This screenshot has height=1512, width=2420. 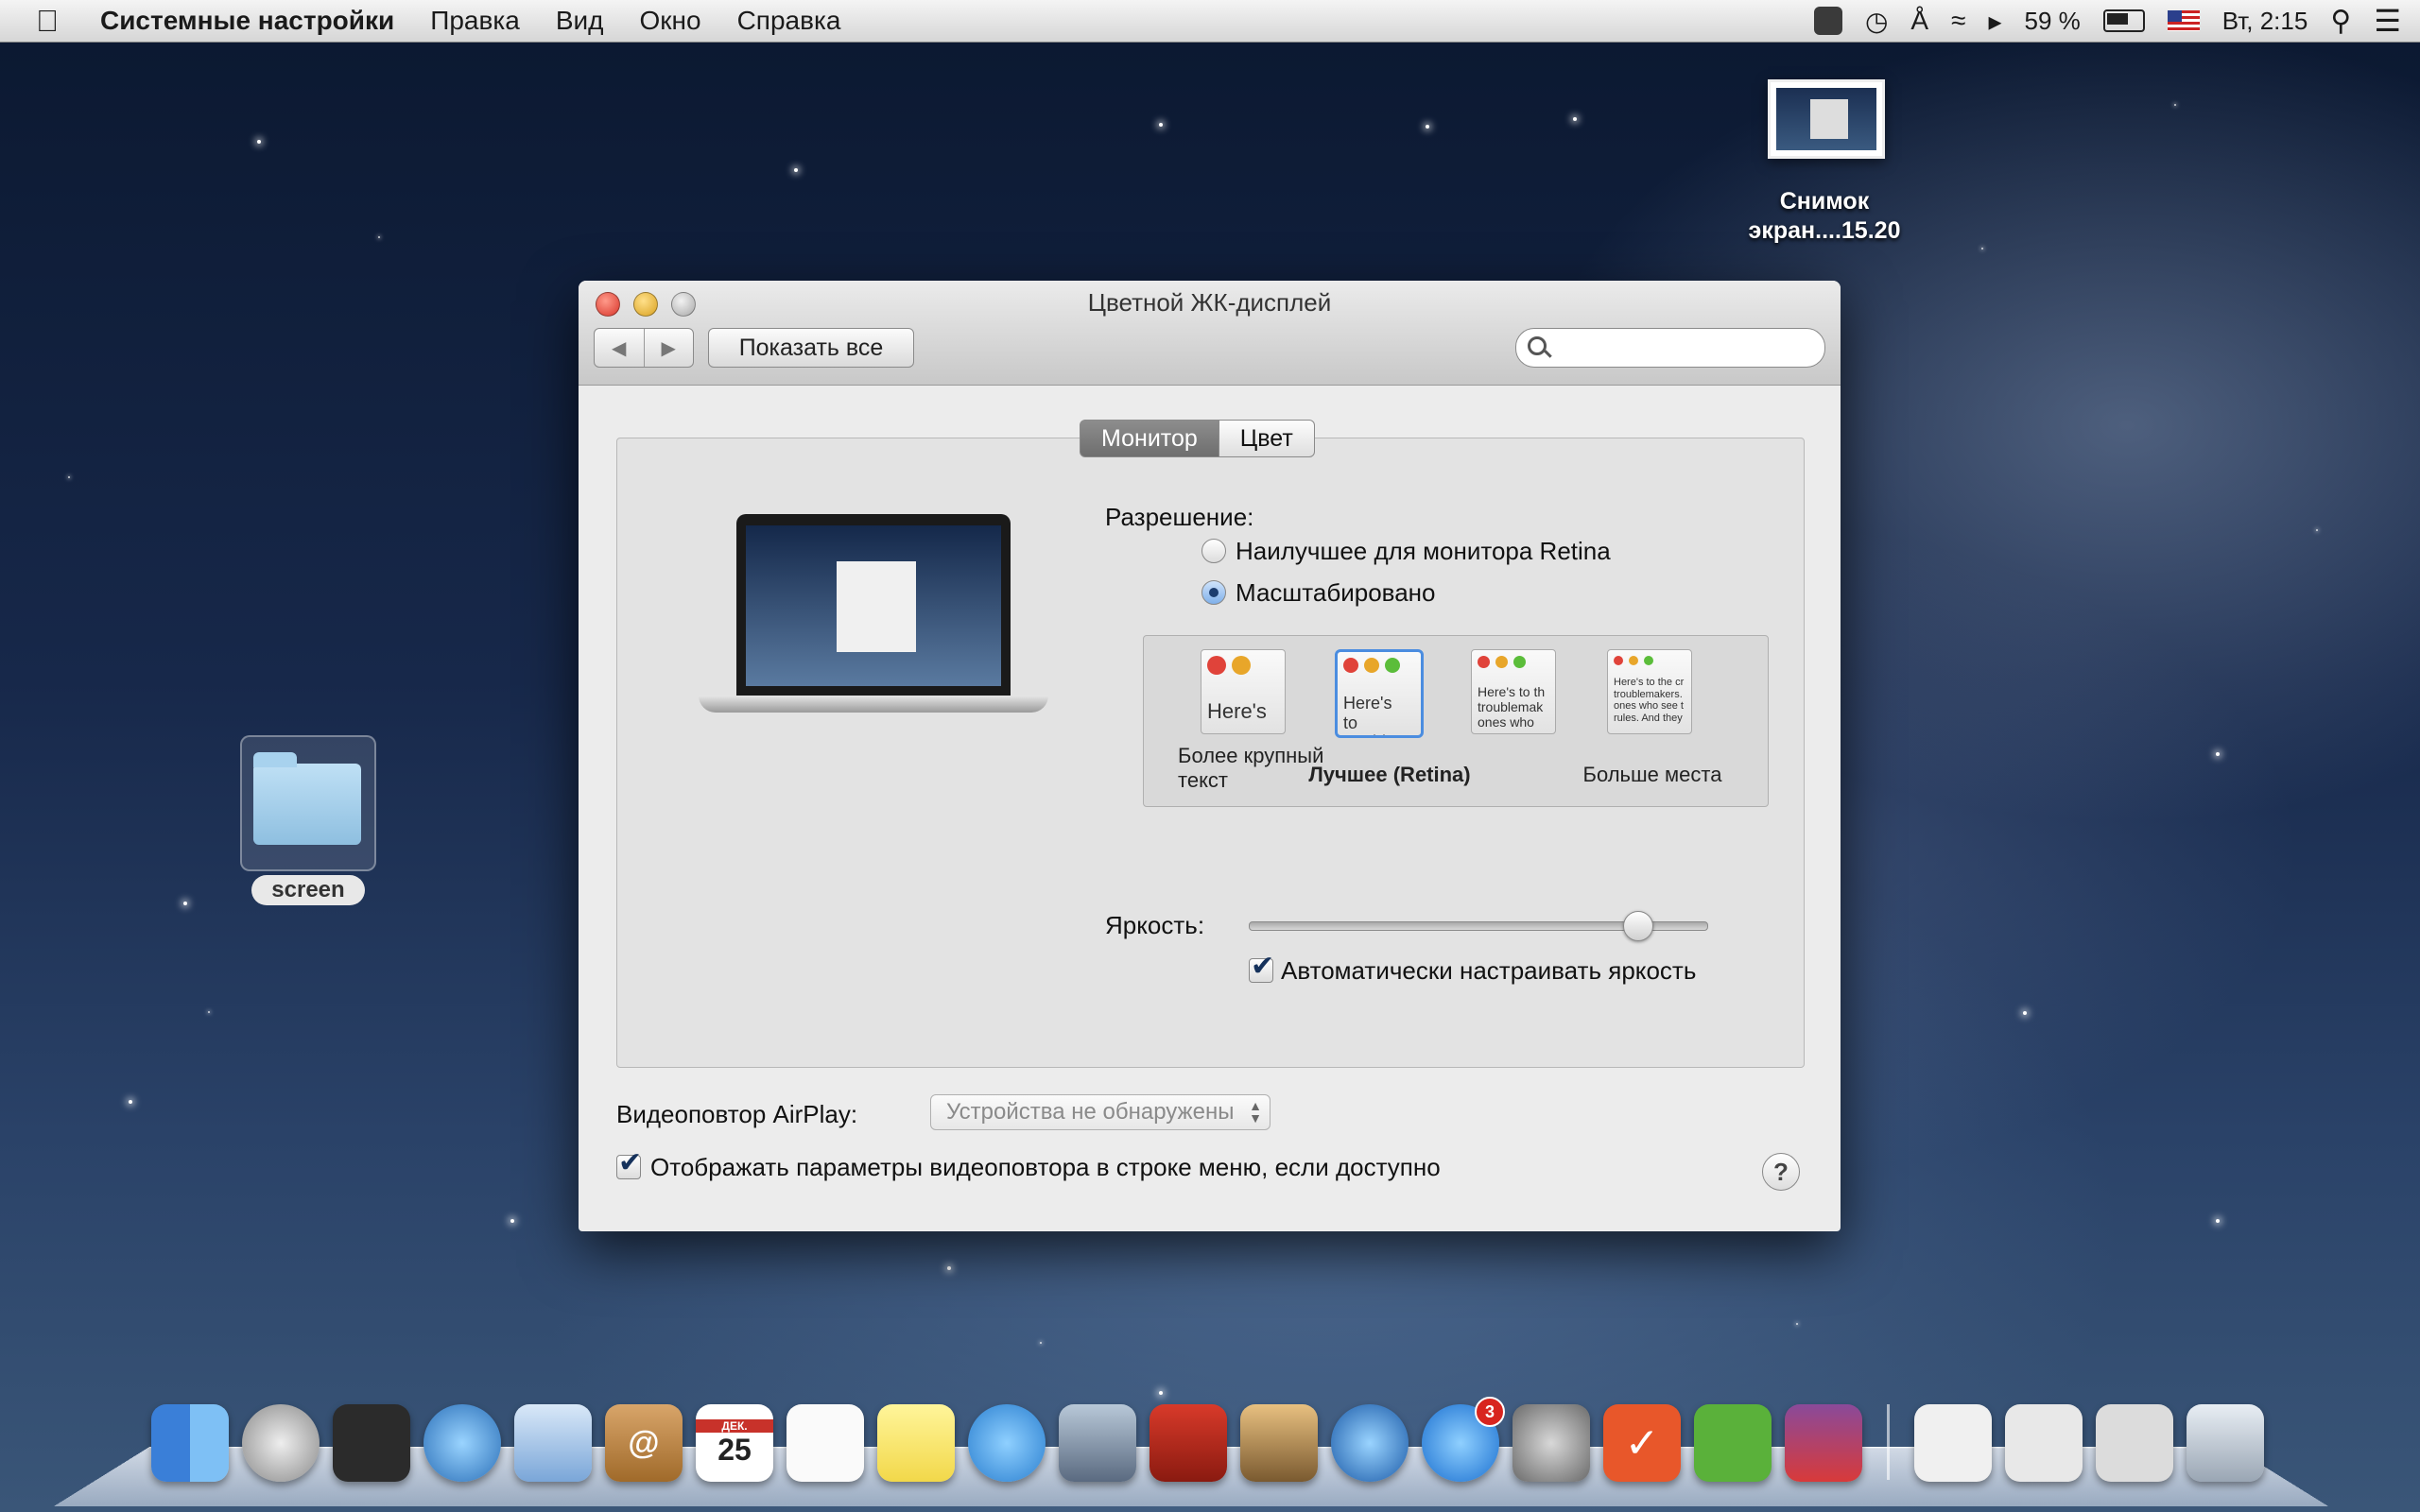 What do you see at coordinates (2044, 1443) in the screenshot?
I see `downloads-stack-icon` at bounding box center [2044, 1443].